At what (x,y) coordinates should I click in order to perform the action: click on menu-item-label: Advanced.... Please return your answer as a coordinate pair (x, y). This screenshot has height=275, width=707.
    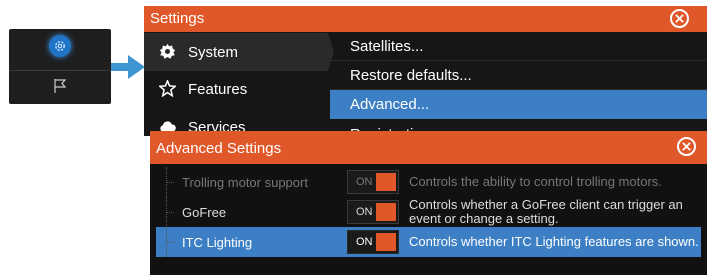
    Looking at the image, I should click on (390, 104).